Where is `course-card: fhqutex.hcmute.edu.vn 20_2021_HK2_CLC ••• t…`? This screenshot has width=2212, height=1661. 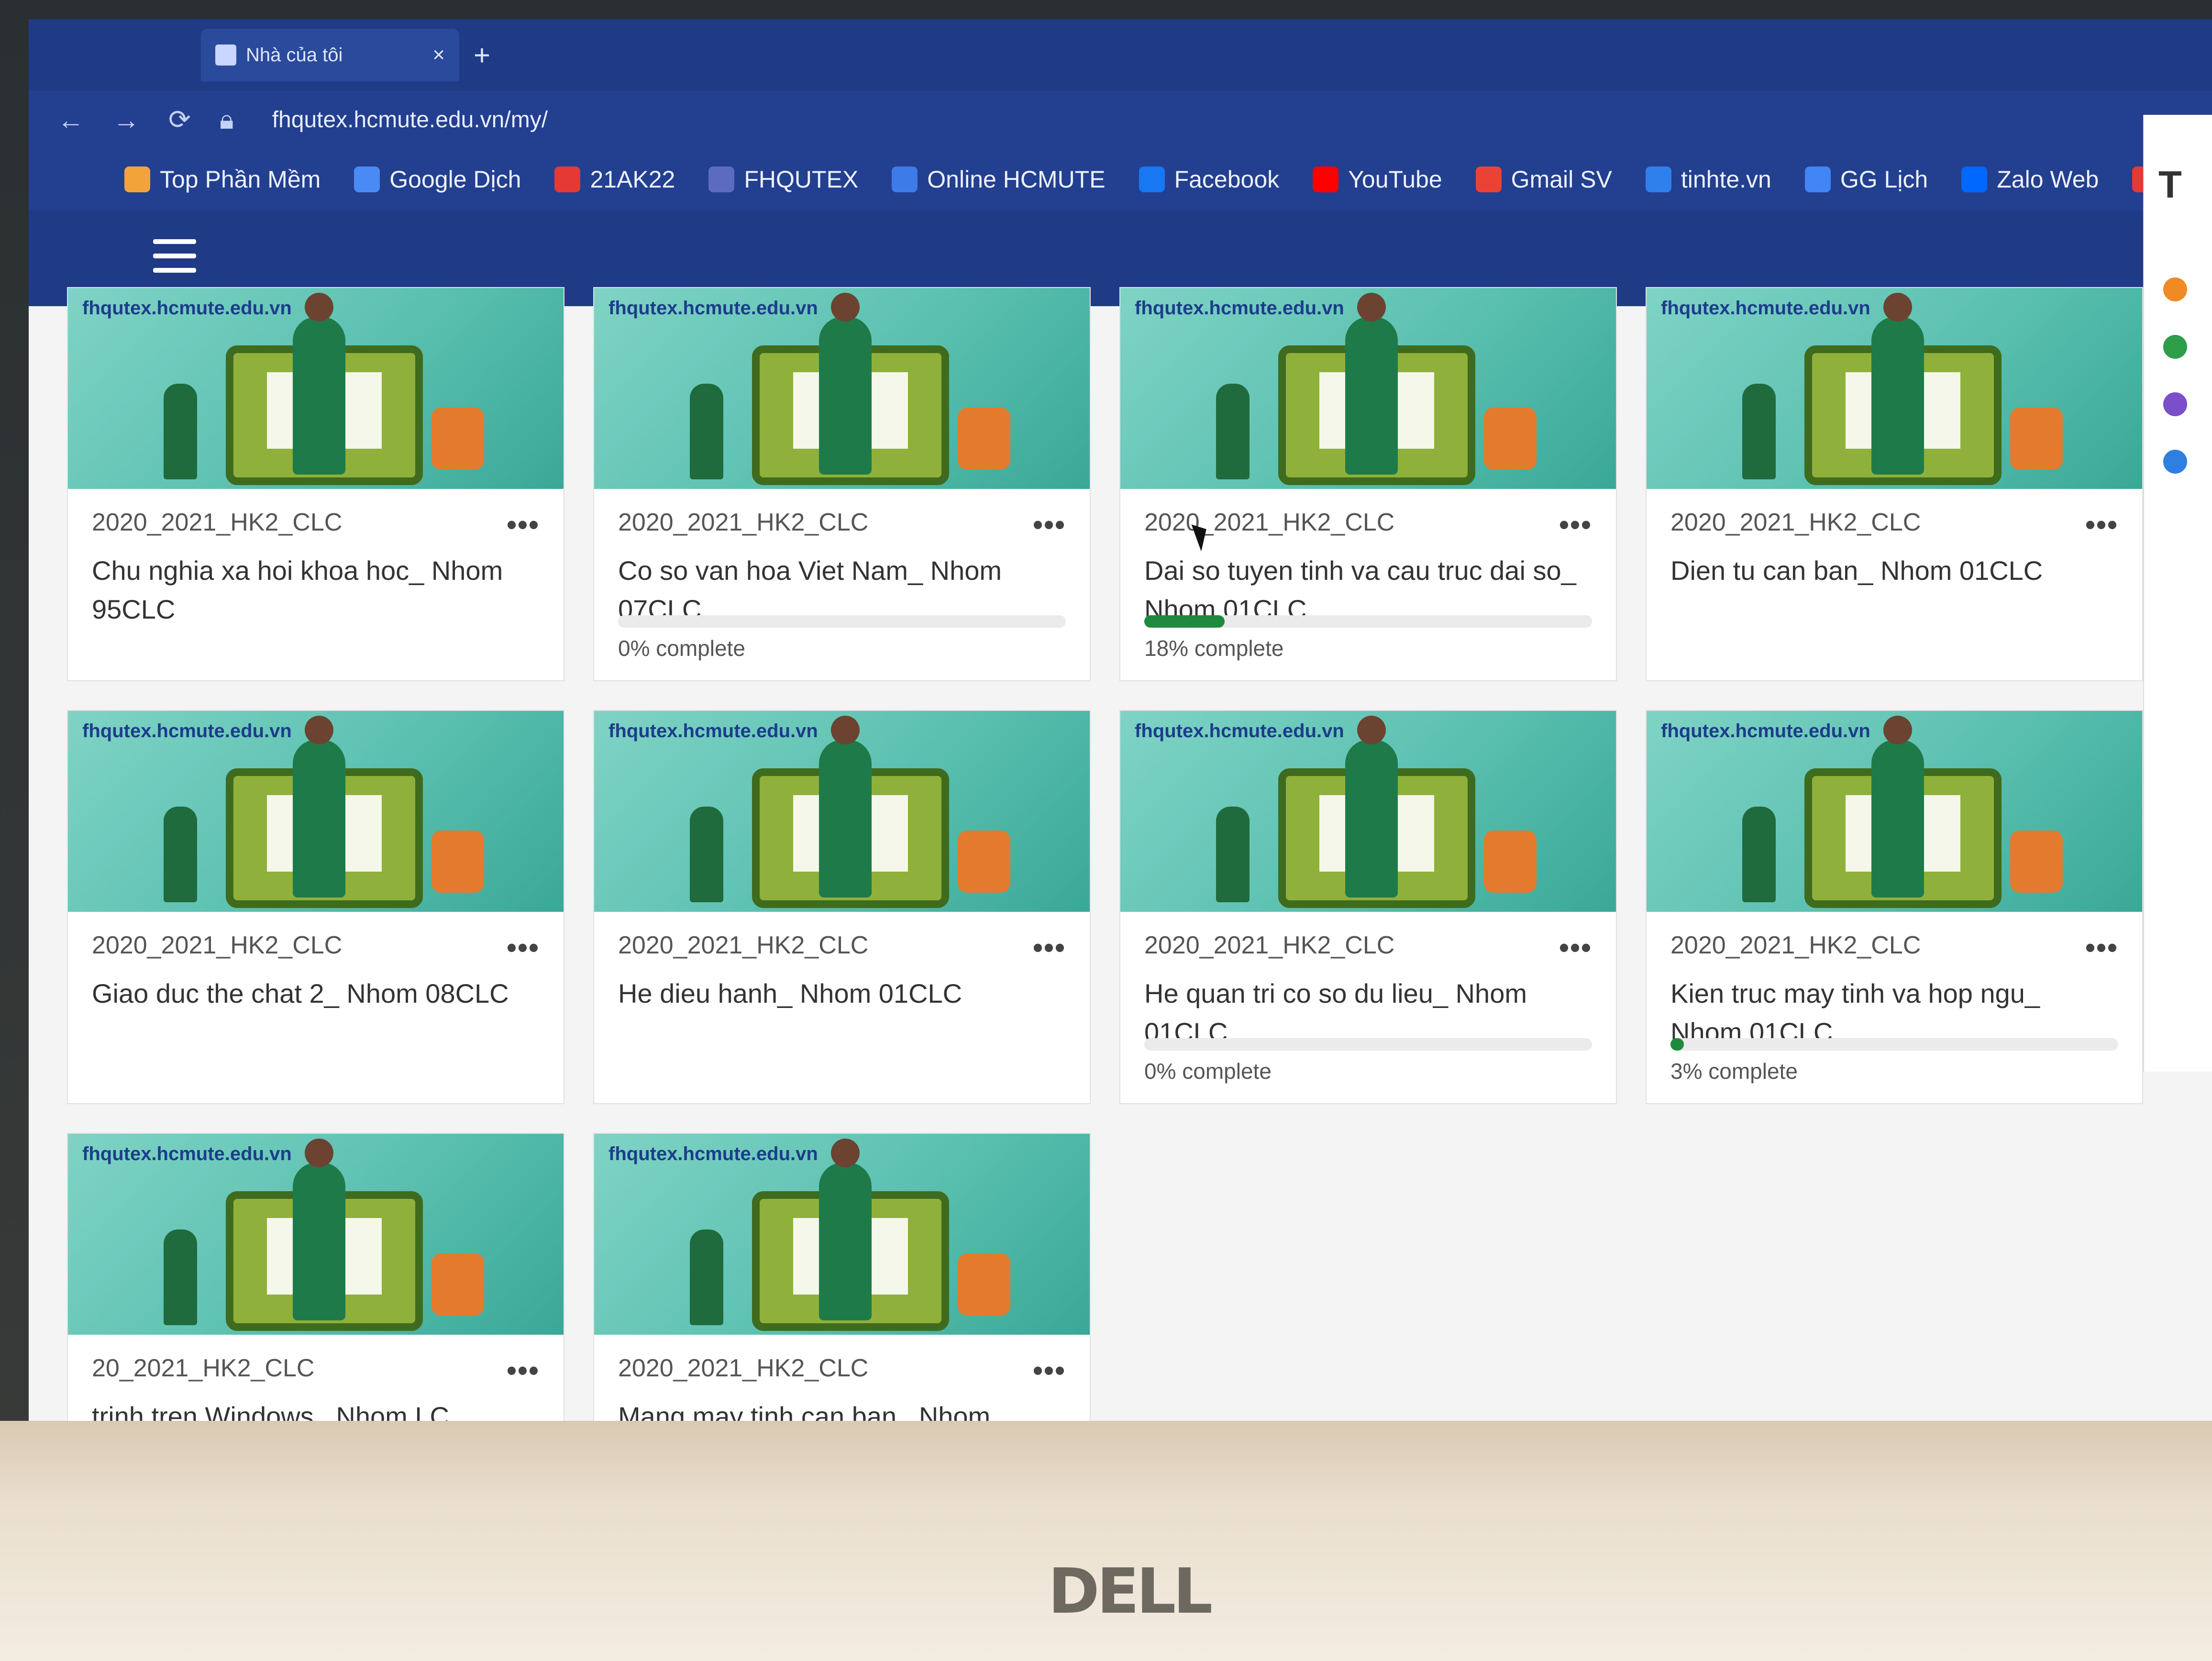
course-card: fhqutex.hcmute.edu.vn 20_2021_HK2_CLC ••• t… is located at coordinates (315, 1277).